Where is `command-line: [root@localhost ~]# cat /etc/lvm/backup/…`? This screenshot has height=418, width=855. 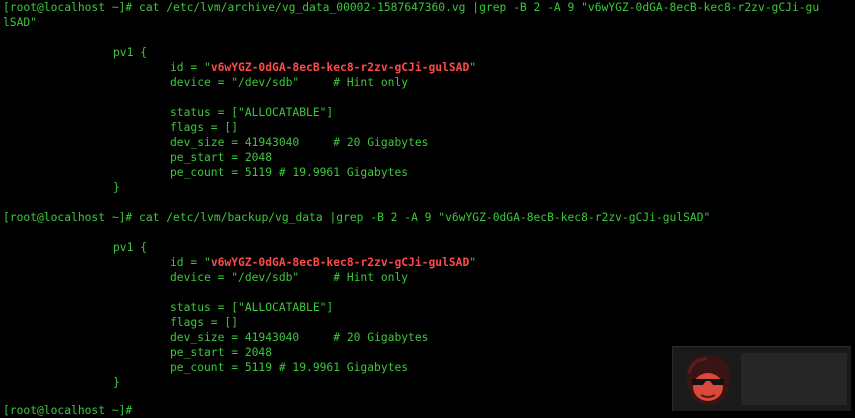 command-line: [root@localhost ~]# cat /etc/lvm/backup/… is located at coordinates (357, 217).